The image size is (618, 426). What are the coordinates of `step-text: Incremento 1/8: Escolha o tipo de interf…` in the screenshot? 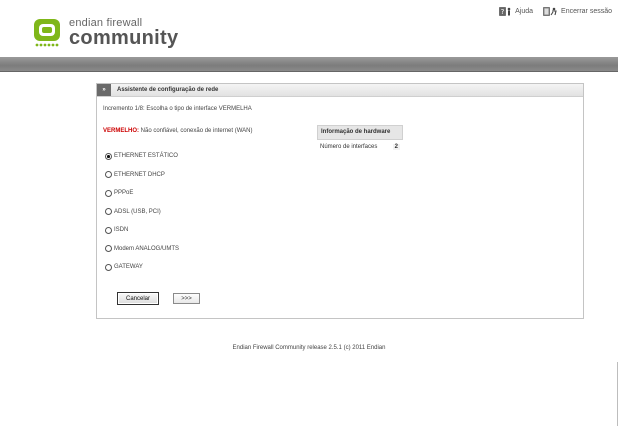 It's located at (177, 109).